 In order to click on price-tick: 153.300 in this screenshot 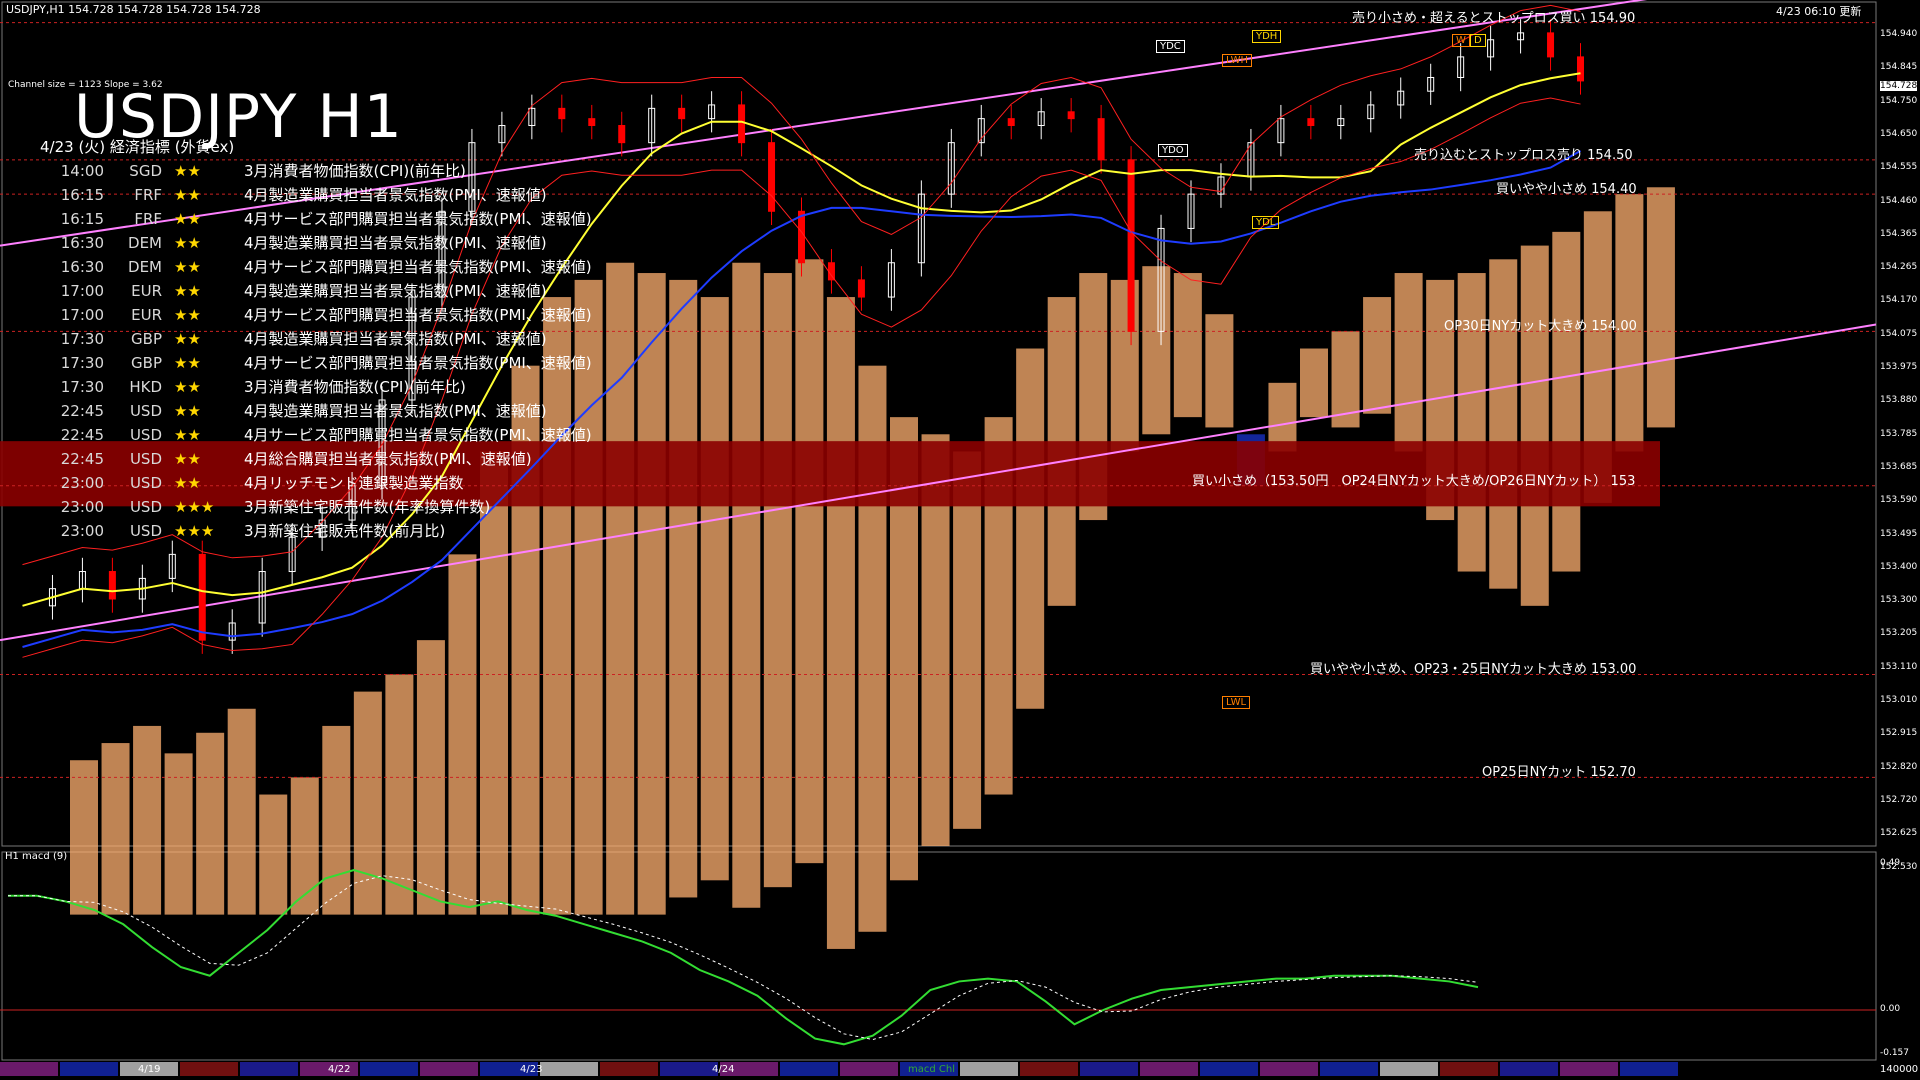, I will do `click(1899, 600)`.